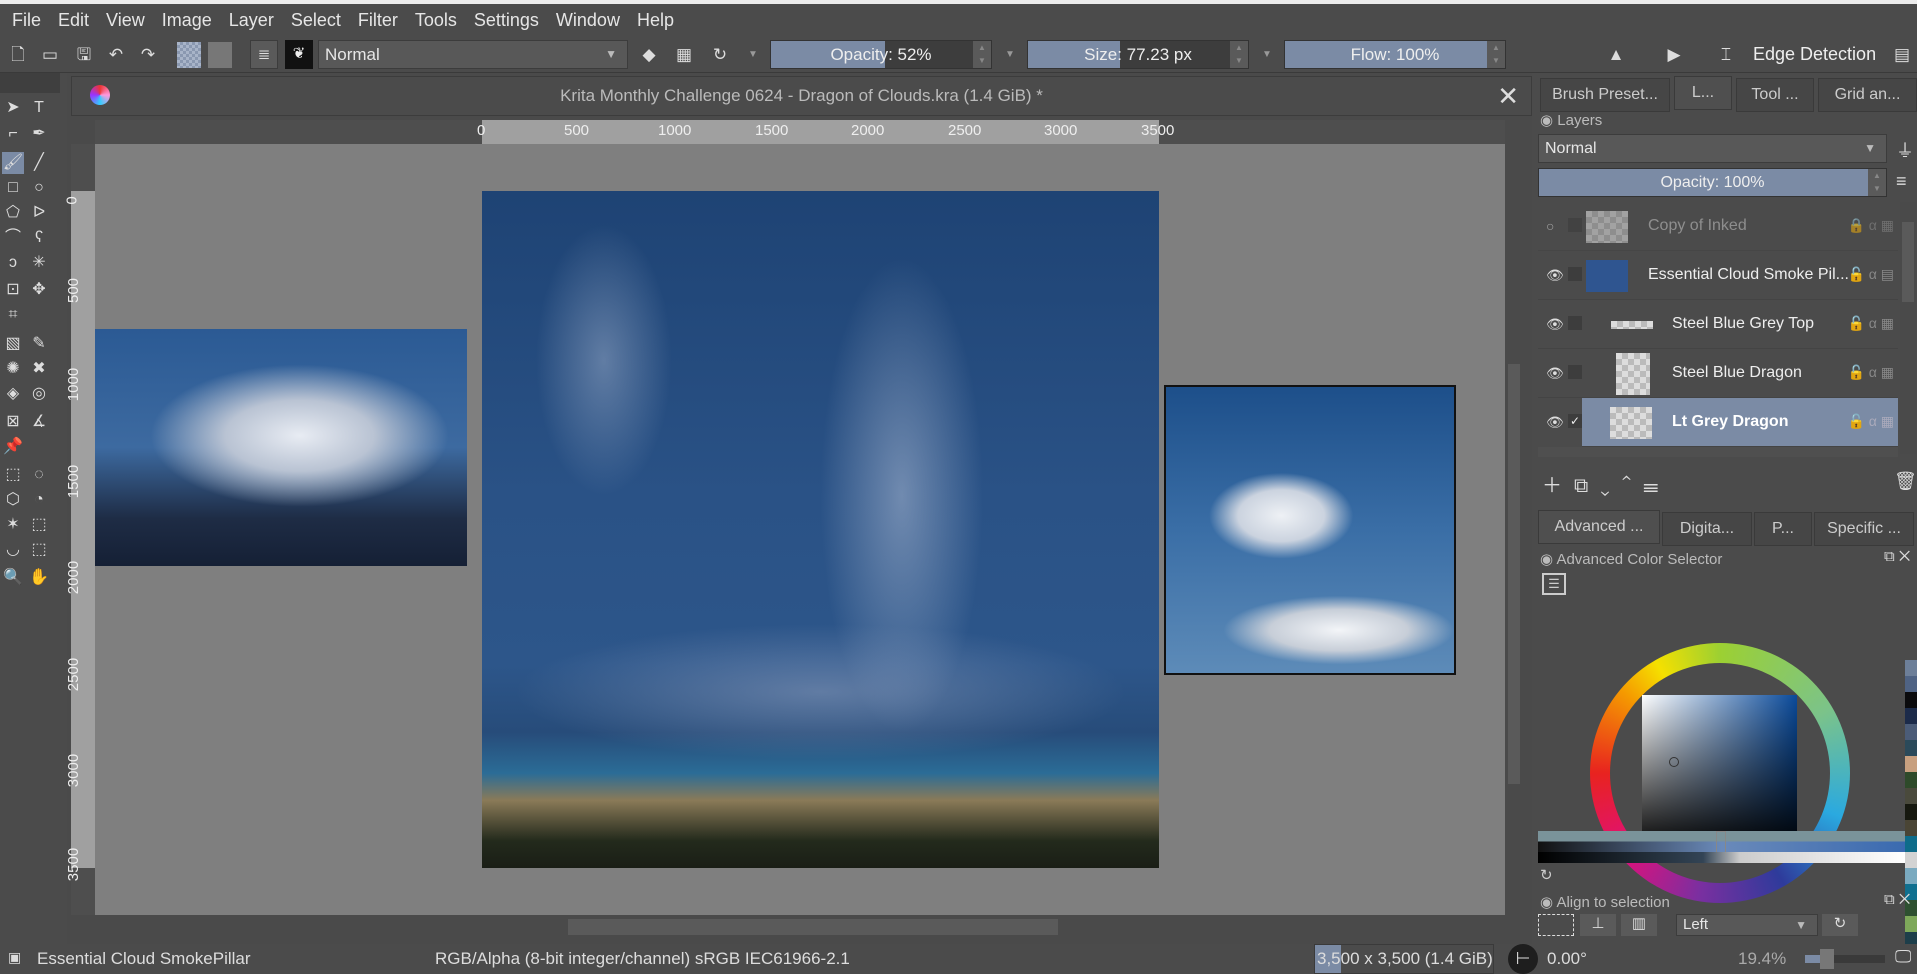 Image resolution: width=1917 pixels, height=974 pixels. Describe the element at coordinates (1610, 486) in the screenshot. I see `move-down-icon: ⌄` at that location.